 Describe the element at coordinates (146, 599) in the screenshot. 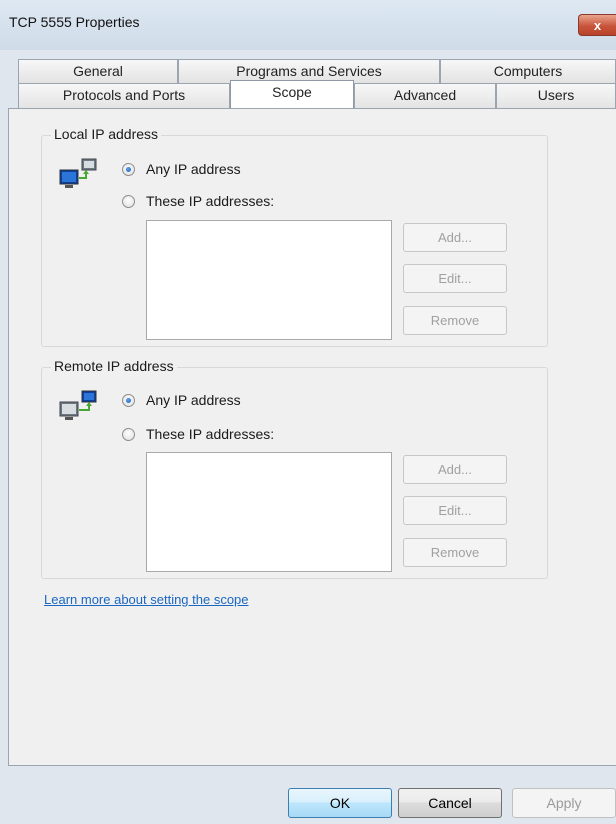

I see `learn-more-link: Learn more about setting the scope` at that location.